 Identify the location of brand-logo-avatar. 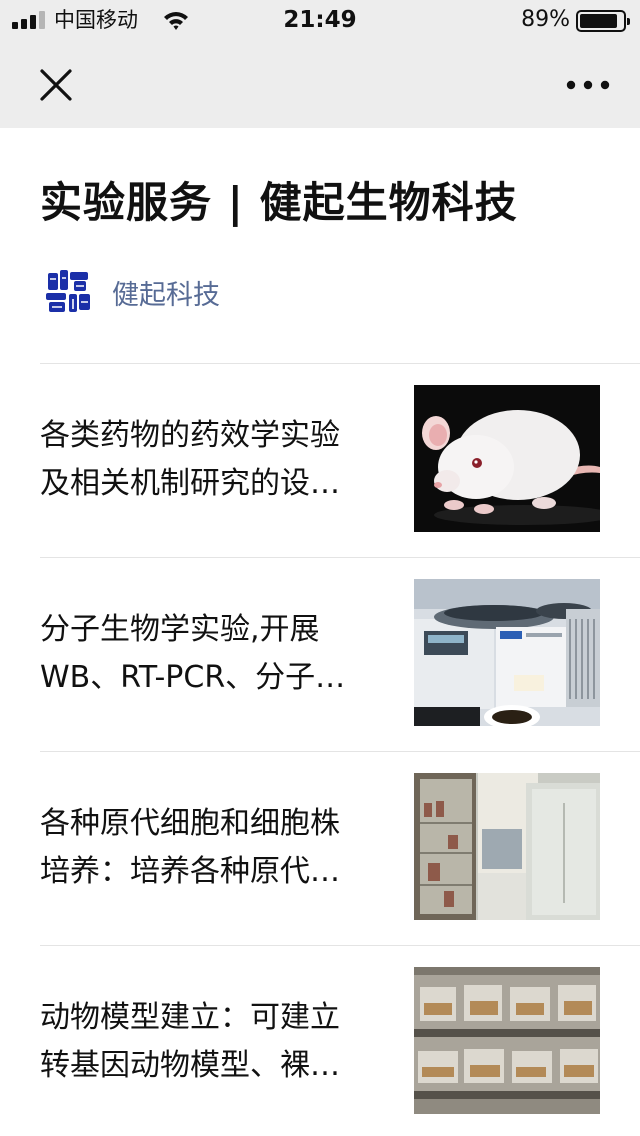
(68, 292).